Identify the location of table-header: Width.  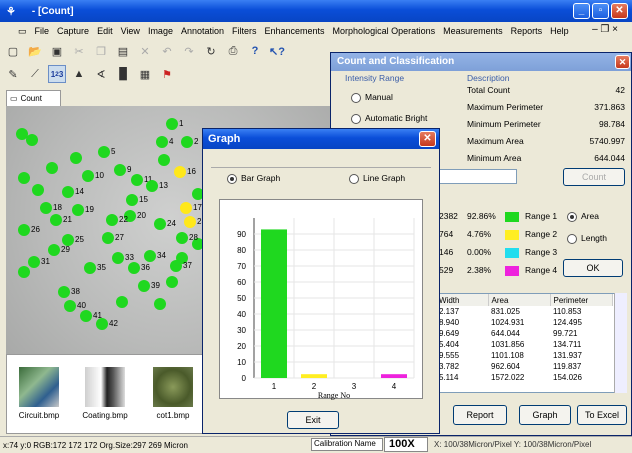
(462, 300).